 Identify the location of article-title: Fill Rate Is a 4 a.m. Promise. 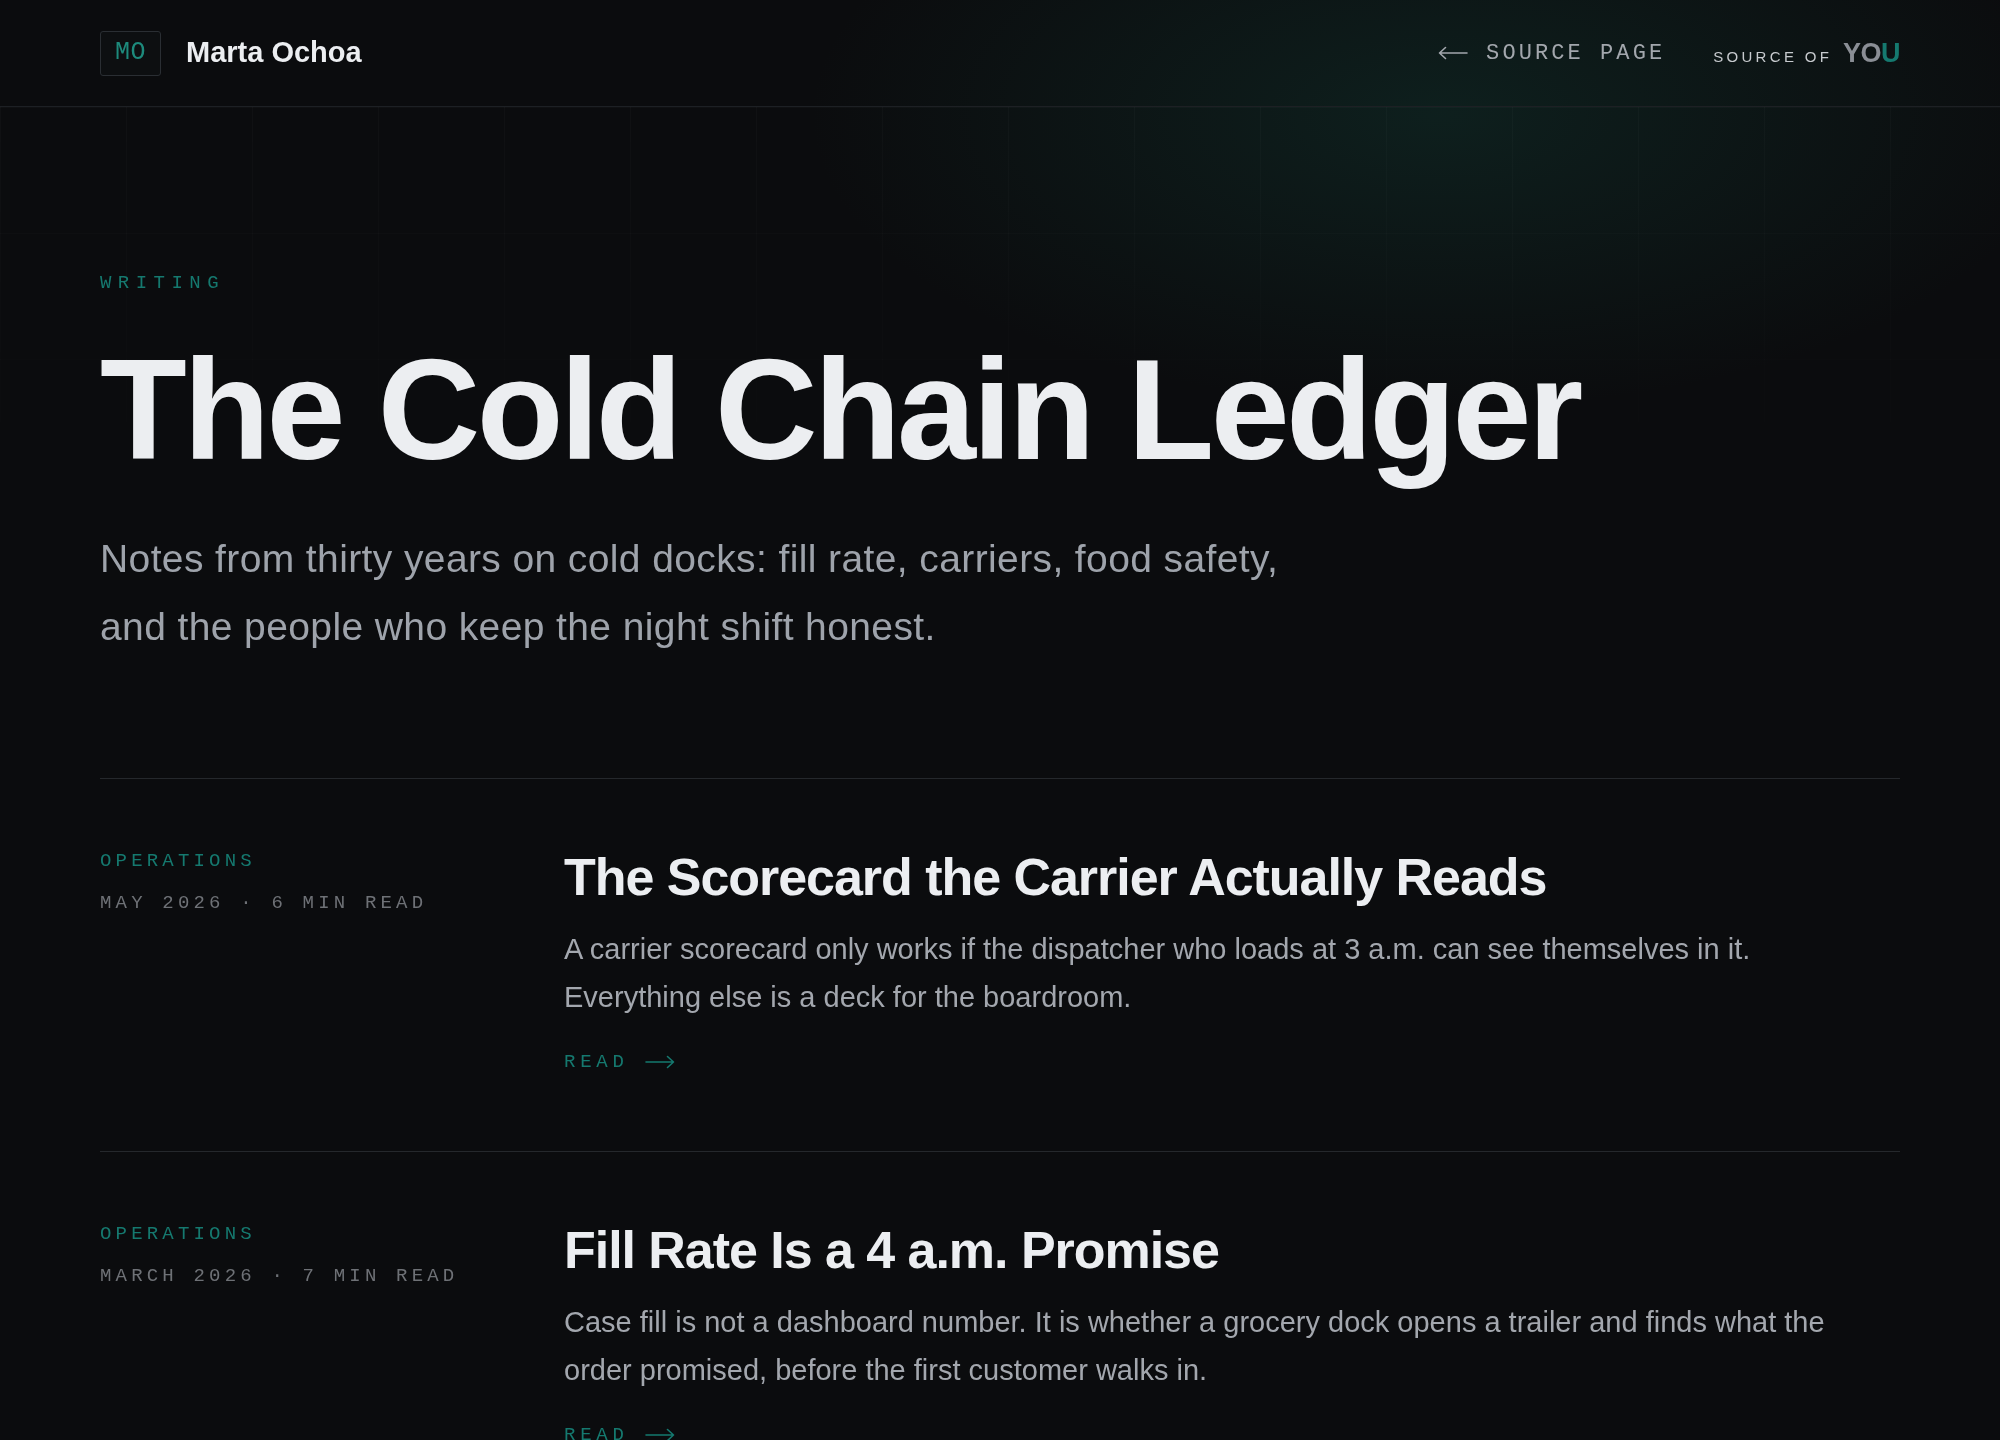
(891, 1250).